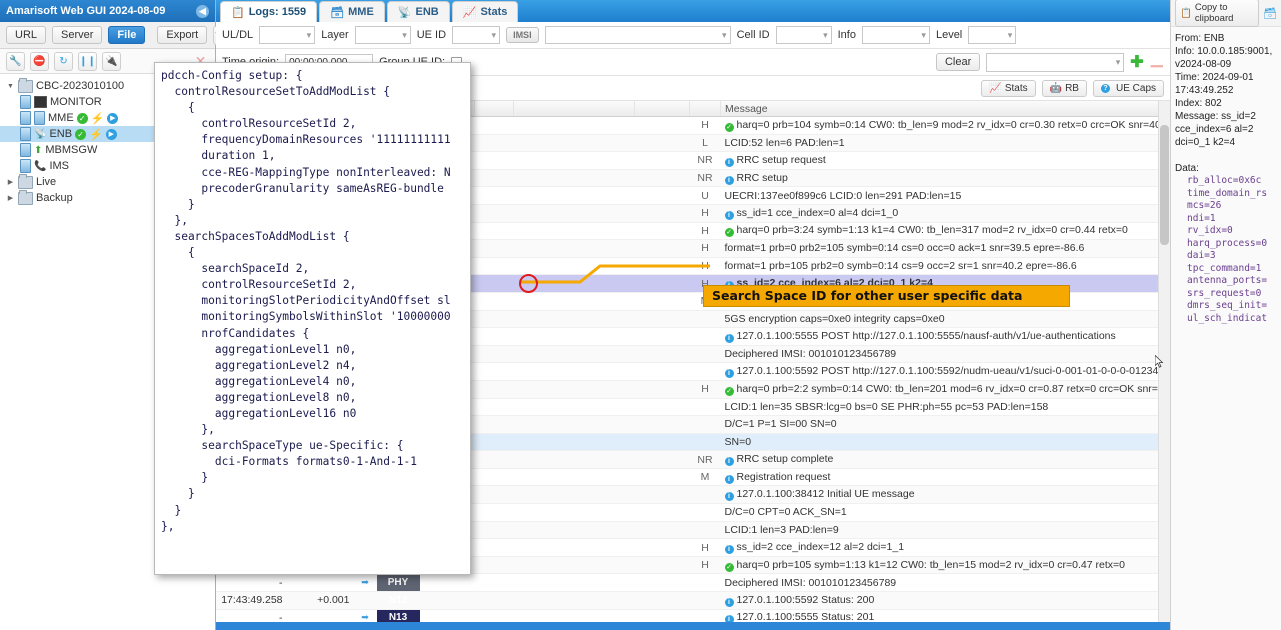 The width and height of the screenshot is (1281, 630). Describe the element at coordinates (705, 143) in the screenshot. I see `cell-layer: L` at that location.